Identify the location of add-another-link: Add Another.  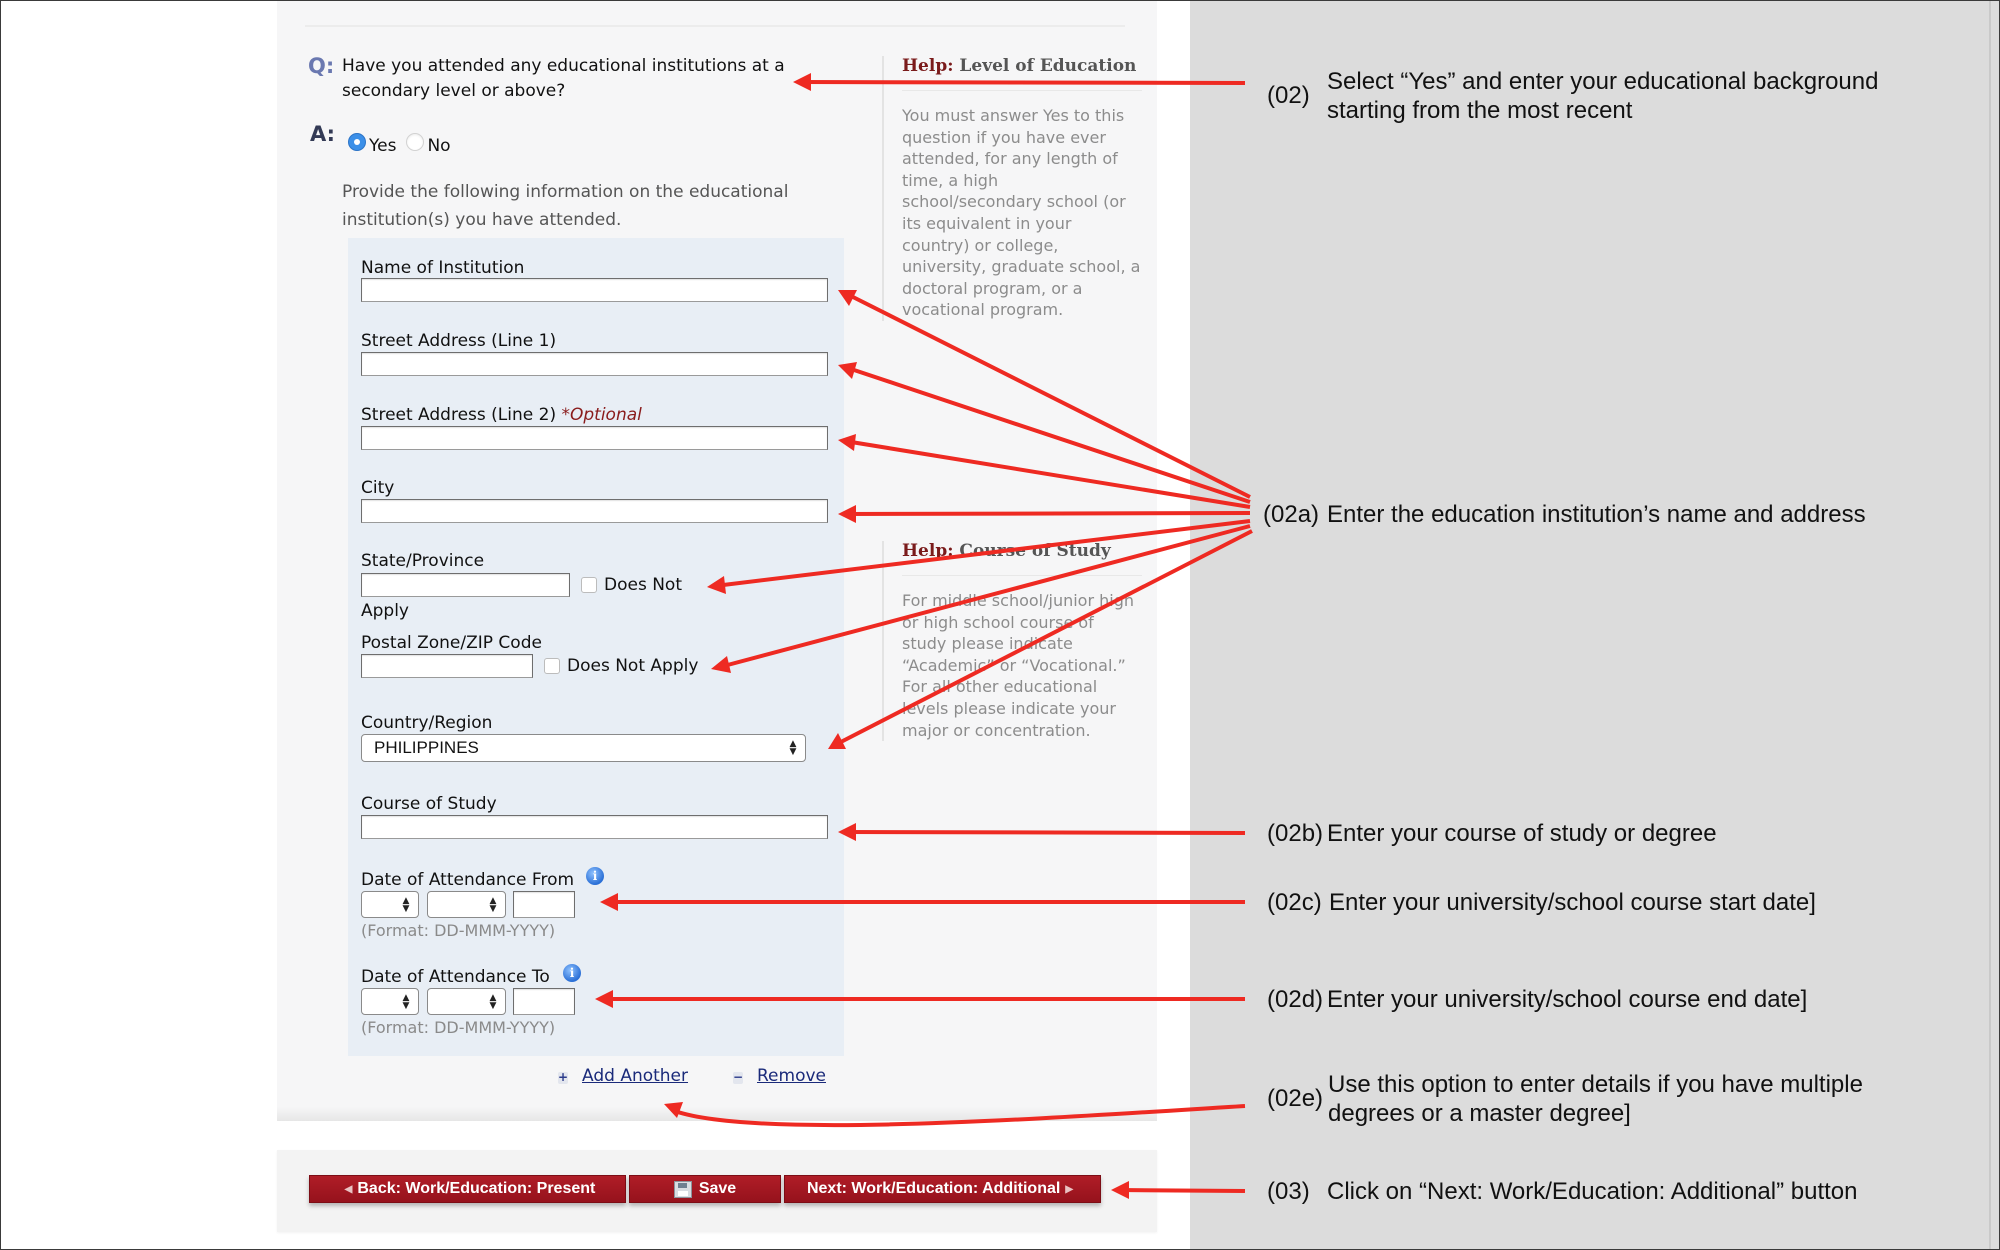
(635, 1076).